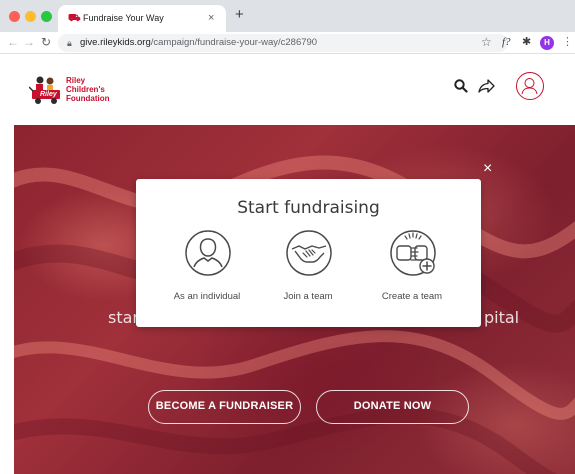 This screenshot has height=474, width=575. I want to click on option-as-individual: As an individual, so click(207, 269).